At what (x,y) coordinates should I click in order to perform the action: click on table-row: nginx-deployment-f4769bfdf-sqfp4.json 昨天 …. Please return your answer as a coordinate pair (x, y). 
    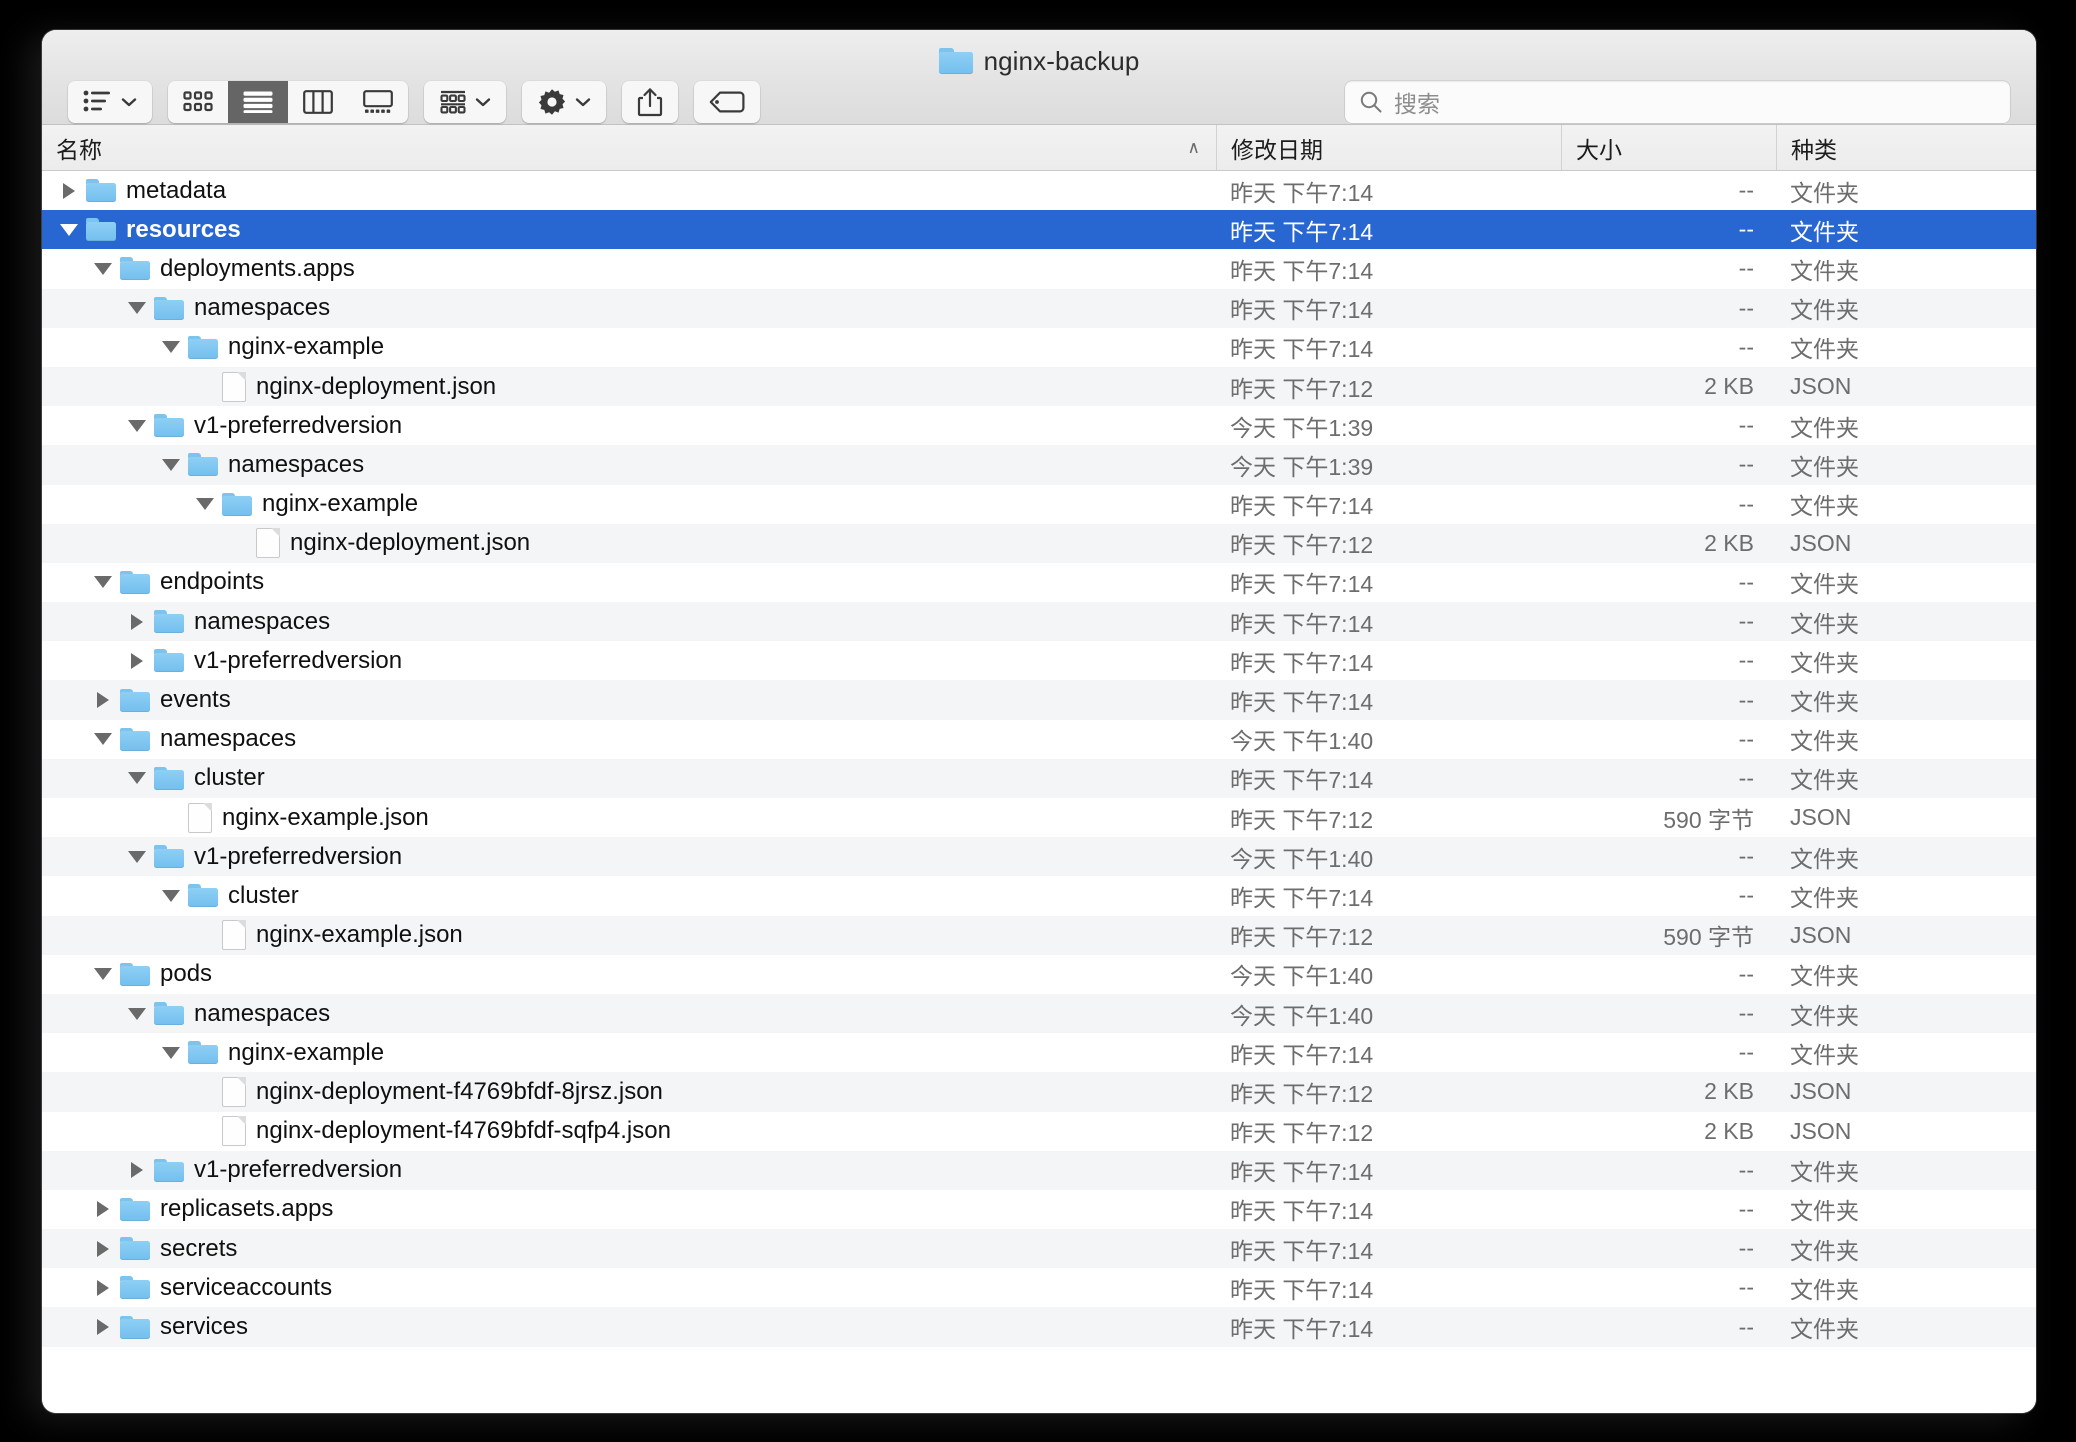
    Looking at the image, I should click on (1039, 1131).